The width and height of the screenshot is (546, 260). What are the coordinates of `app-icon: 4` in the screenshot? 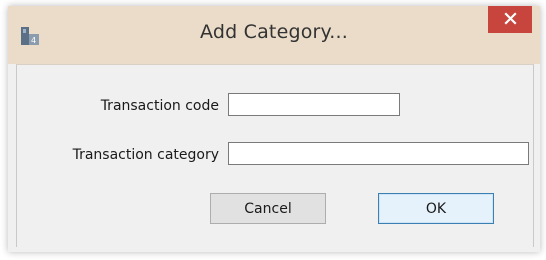 It's located at (30, 36).